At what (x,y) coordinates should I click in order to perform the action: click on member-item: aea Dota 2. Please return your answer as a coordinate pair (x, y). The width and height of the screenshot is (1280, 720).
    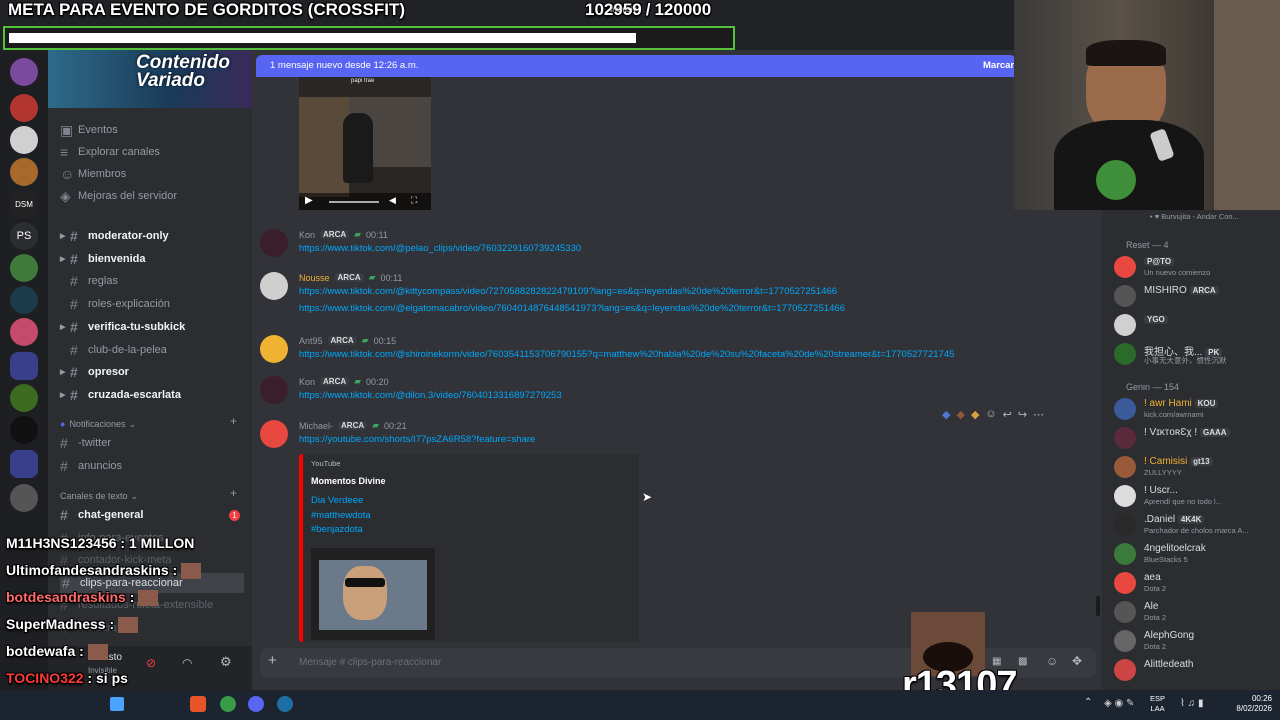
    Looking at the image, I should click on (1194, 583).